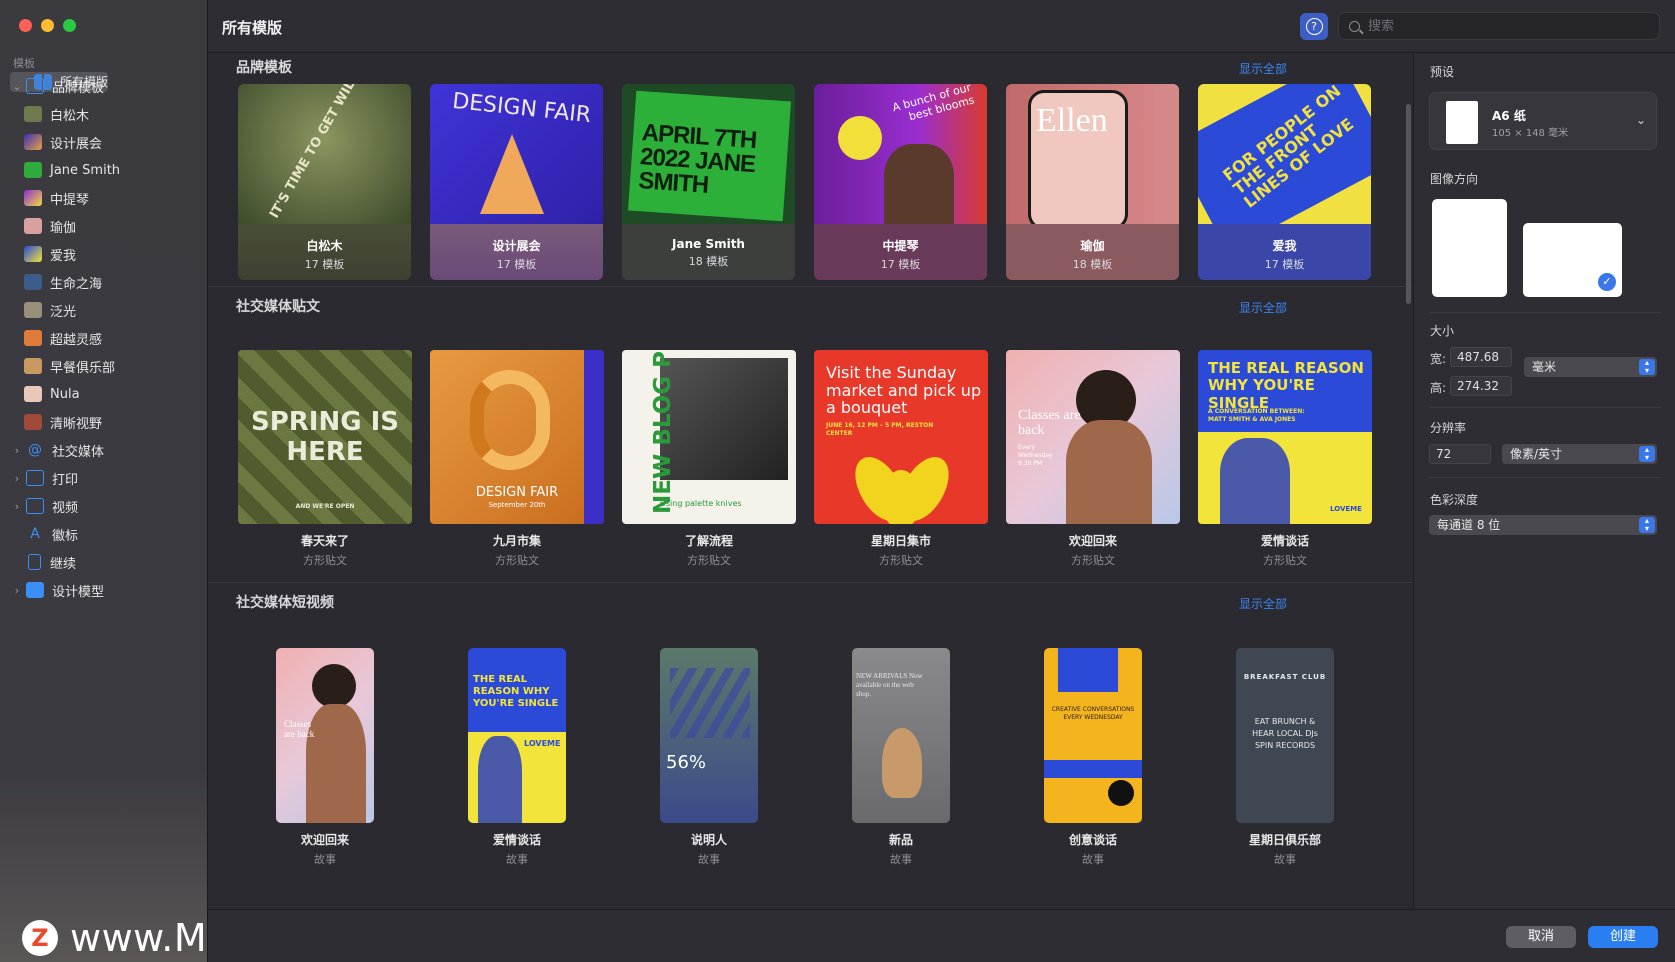 Image resolution: width=1675 pixels, height=962 pixels. I want to click on story-card-welcome-back: Classes are back 欢迎回来 故事, so click(325, 757).